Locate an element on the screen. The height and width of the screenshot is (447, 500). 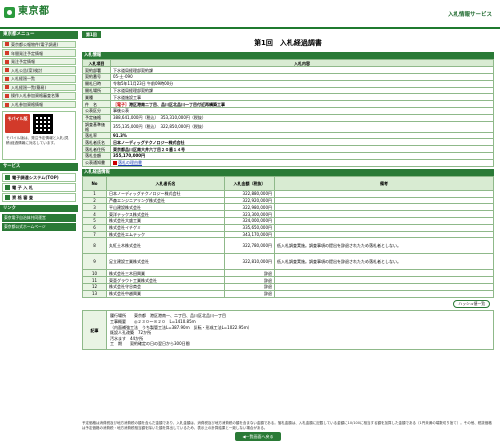
table-row: 7 株式会社エムテック 343,170,000円 is located at coordinates (288, 234).